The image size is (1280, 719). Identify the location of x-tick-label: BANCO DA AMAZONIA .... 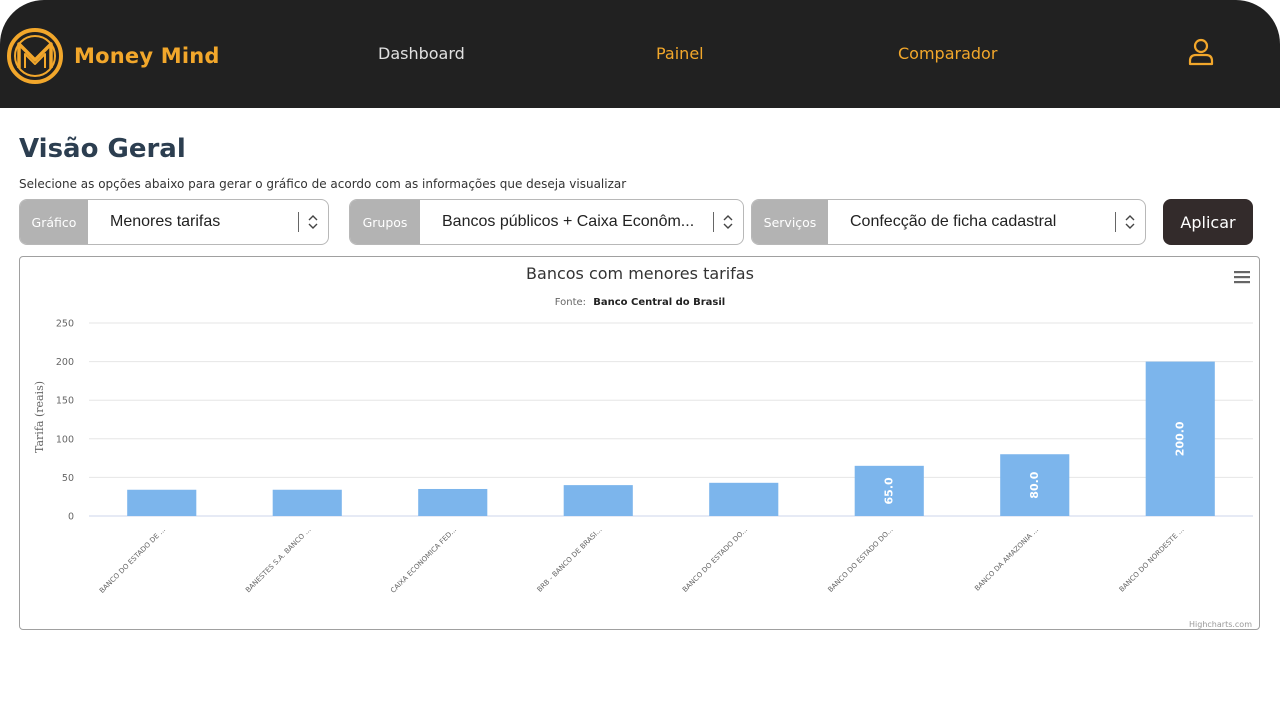
(1006, 559).